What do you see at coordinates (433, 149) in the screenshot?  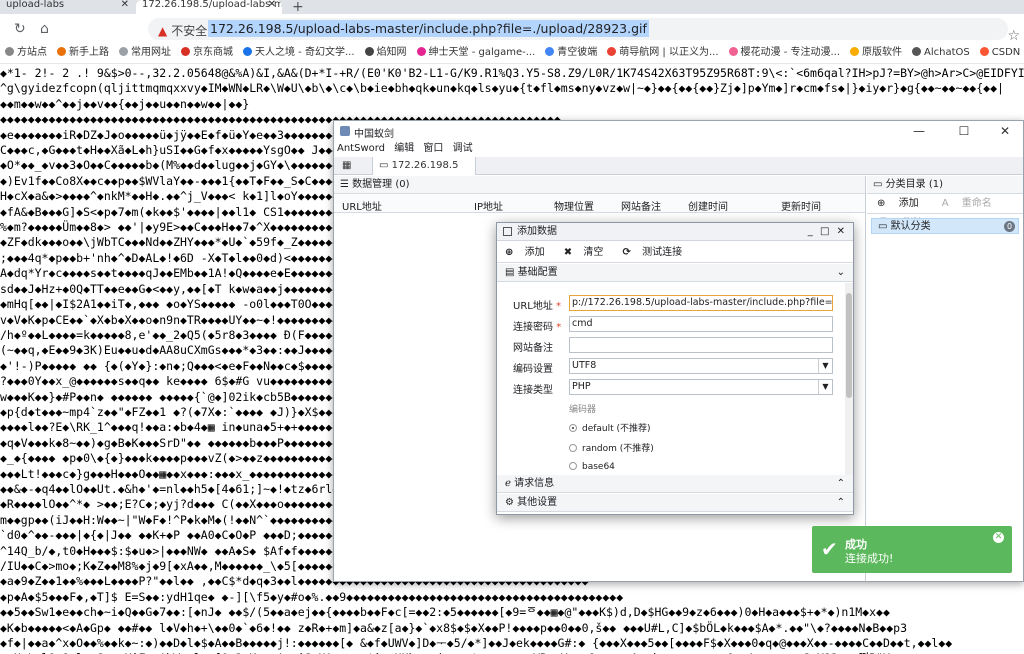 I see `menu-window: 窗口` at bounding box center [433, 149].